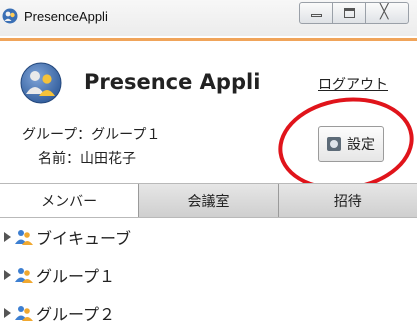 The image size is (417, 333). I want to click on group-item-group2: グループ２, so click(208, 313).